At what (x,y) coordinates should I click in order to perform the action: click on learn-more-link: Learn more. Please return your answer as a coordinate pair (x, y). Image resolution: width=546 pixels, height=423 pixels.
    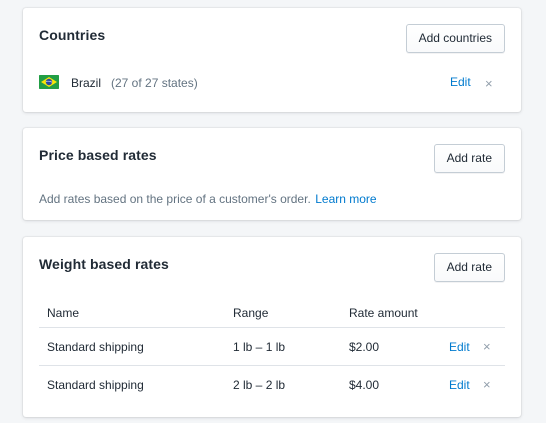
    Looking at the image, I should click on (345, 199).